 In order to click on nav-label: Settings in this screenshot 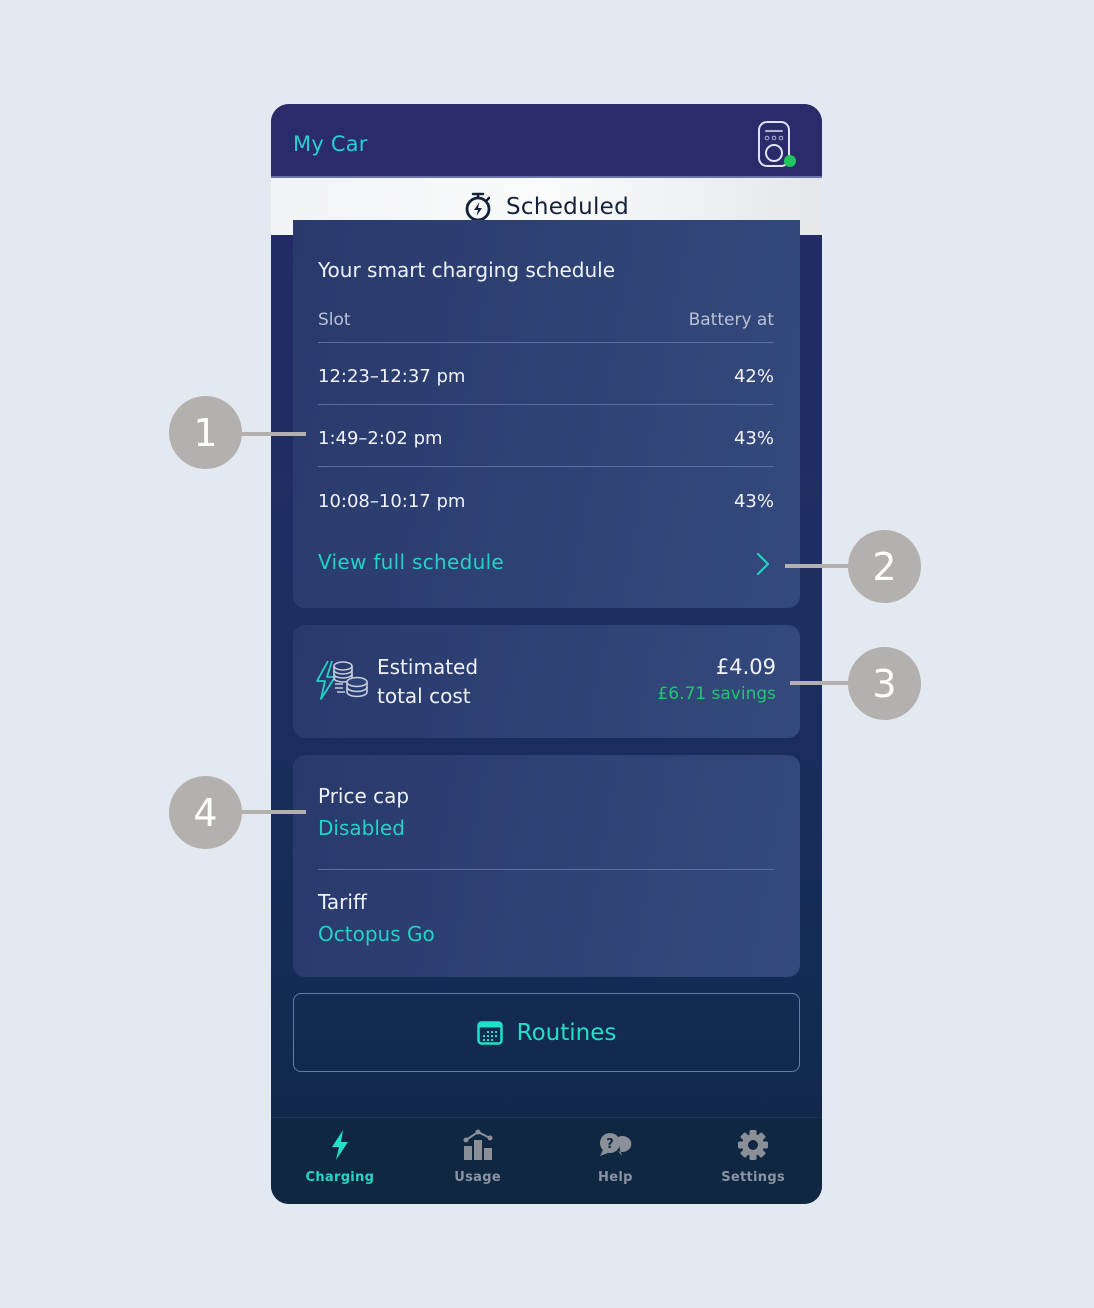, I will do `click(753, 1177)`.